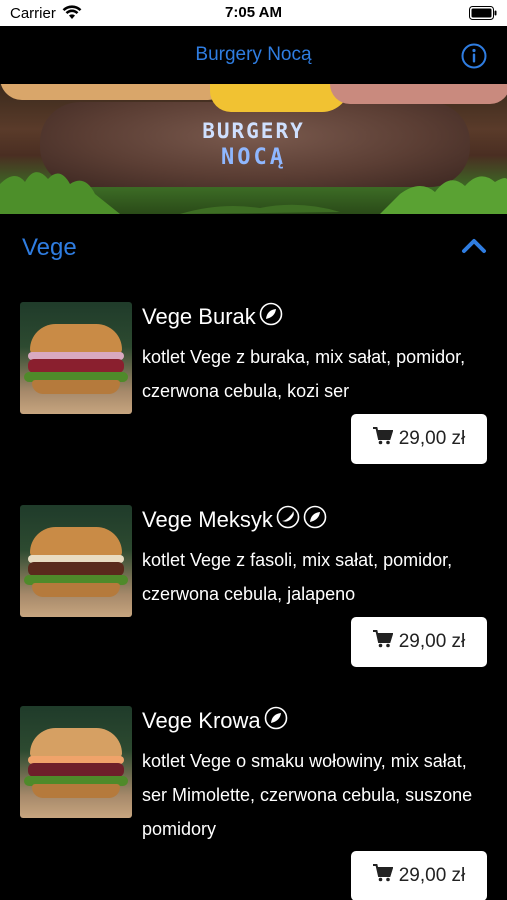 This screenshot has width=507, height=900. Describe the element at coordinates (199, 316) in the screenshot. I see `item-name: Vege Burak` at that location.